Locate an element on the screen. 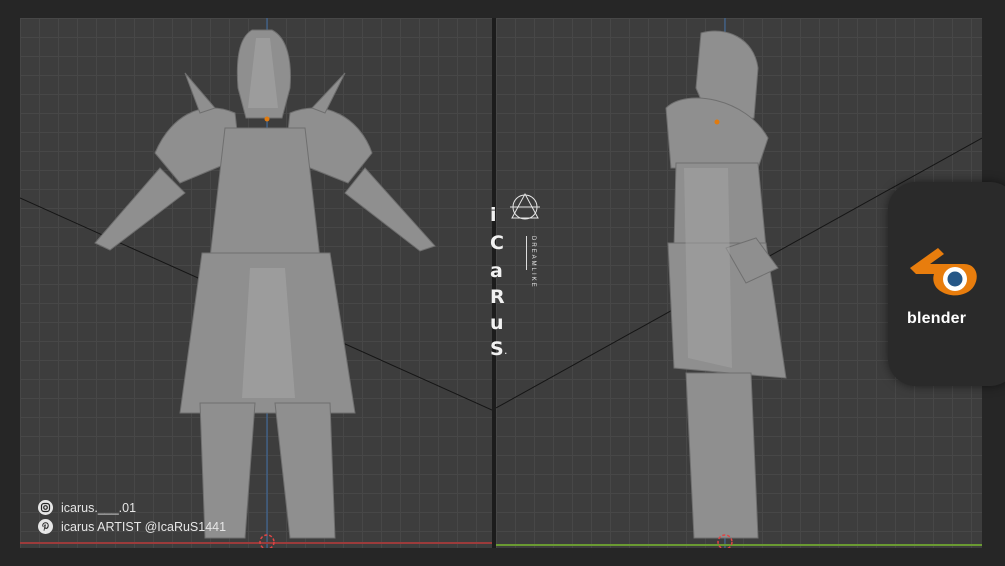  brand-letter-1: i is located at coordinates (493, 215).